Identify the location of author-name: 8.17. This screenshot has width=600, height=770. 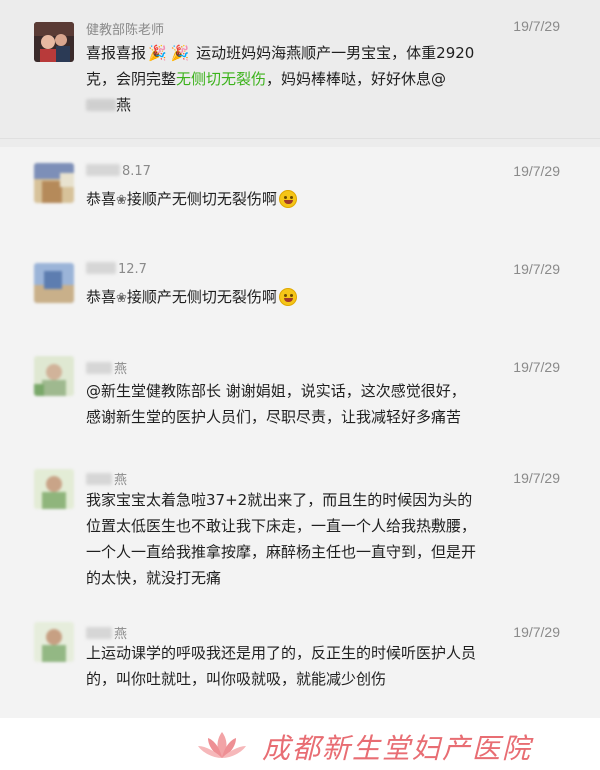
(118, 171).